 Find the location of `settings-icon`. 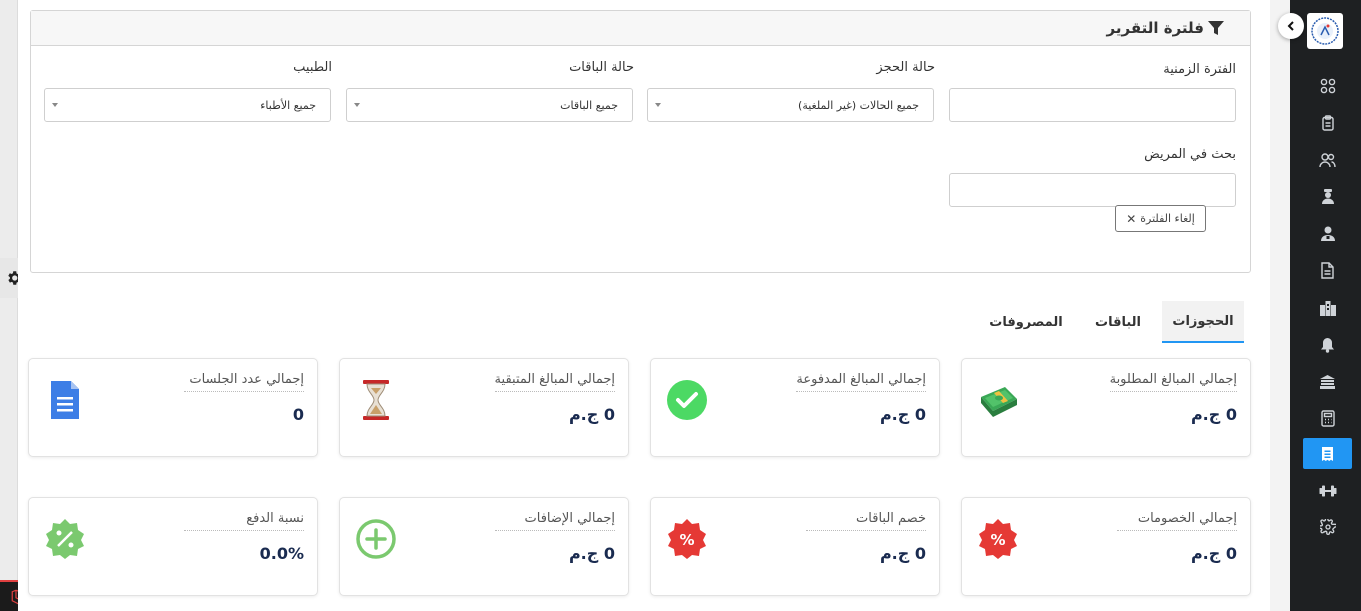

settings-icon is located at coordinates (1327, 526).